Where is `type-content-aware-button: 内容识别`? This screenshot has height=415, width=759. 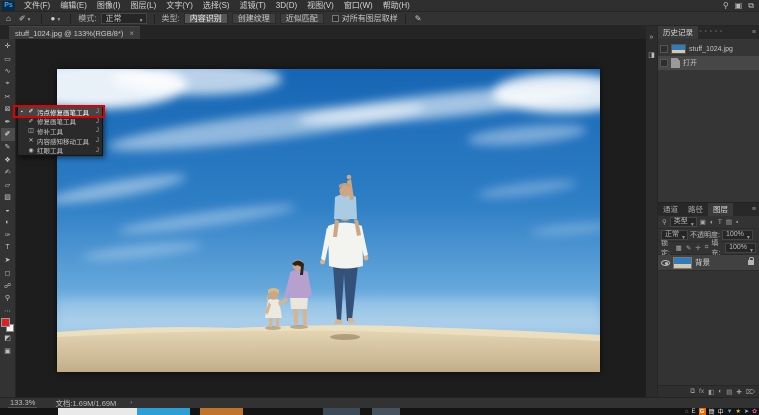 type-content-aware-button: 内容识别 is located at coordinates (205, 18).